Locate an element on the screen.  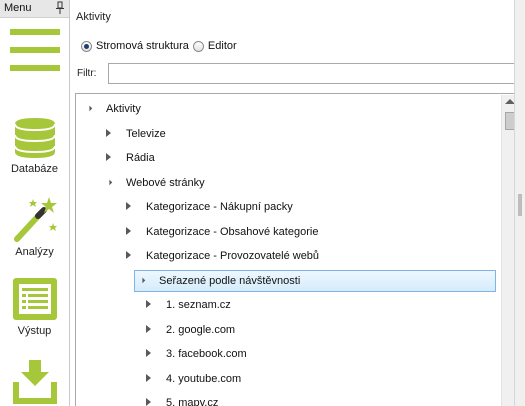
tree-item: 3. facebook.com is located at coordinates (196, 354).